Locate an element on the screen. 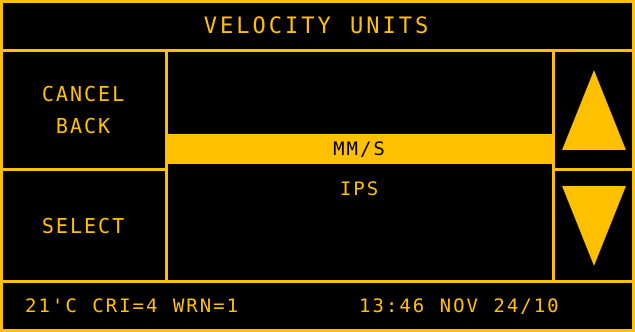 The height and width of the screenshot is (332, 635). list-item-label: MM/S is located at coordinates (360, 149).